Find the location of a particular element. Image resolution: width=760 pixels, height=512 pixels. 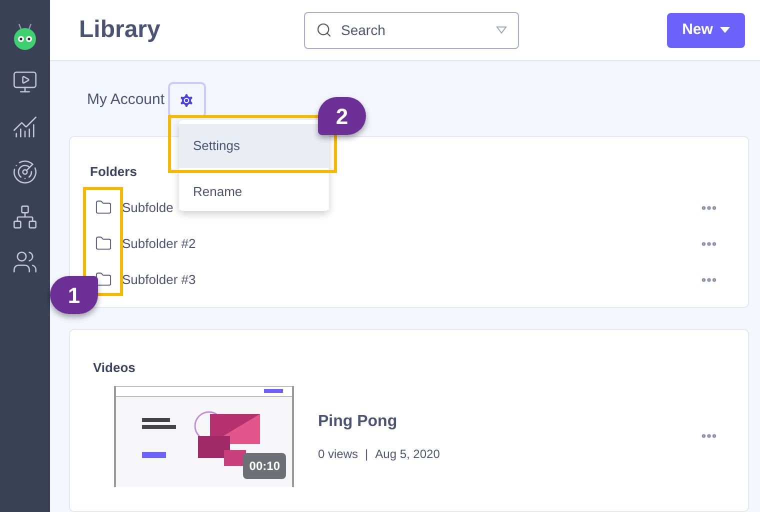

view-count: 0 views is located at coordinates (338, 454).